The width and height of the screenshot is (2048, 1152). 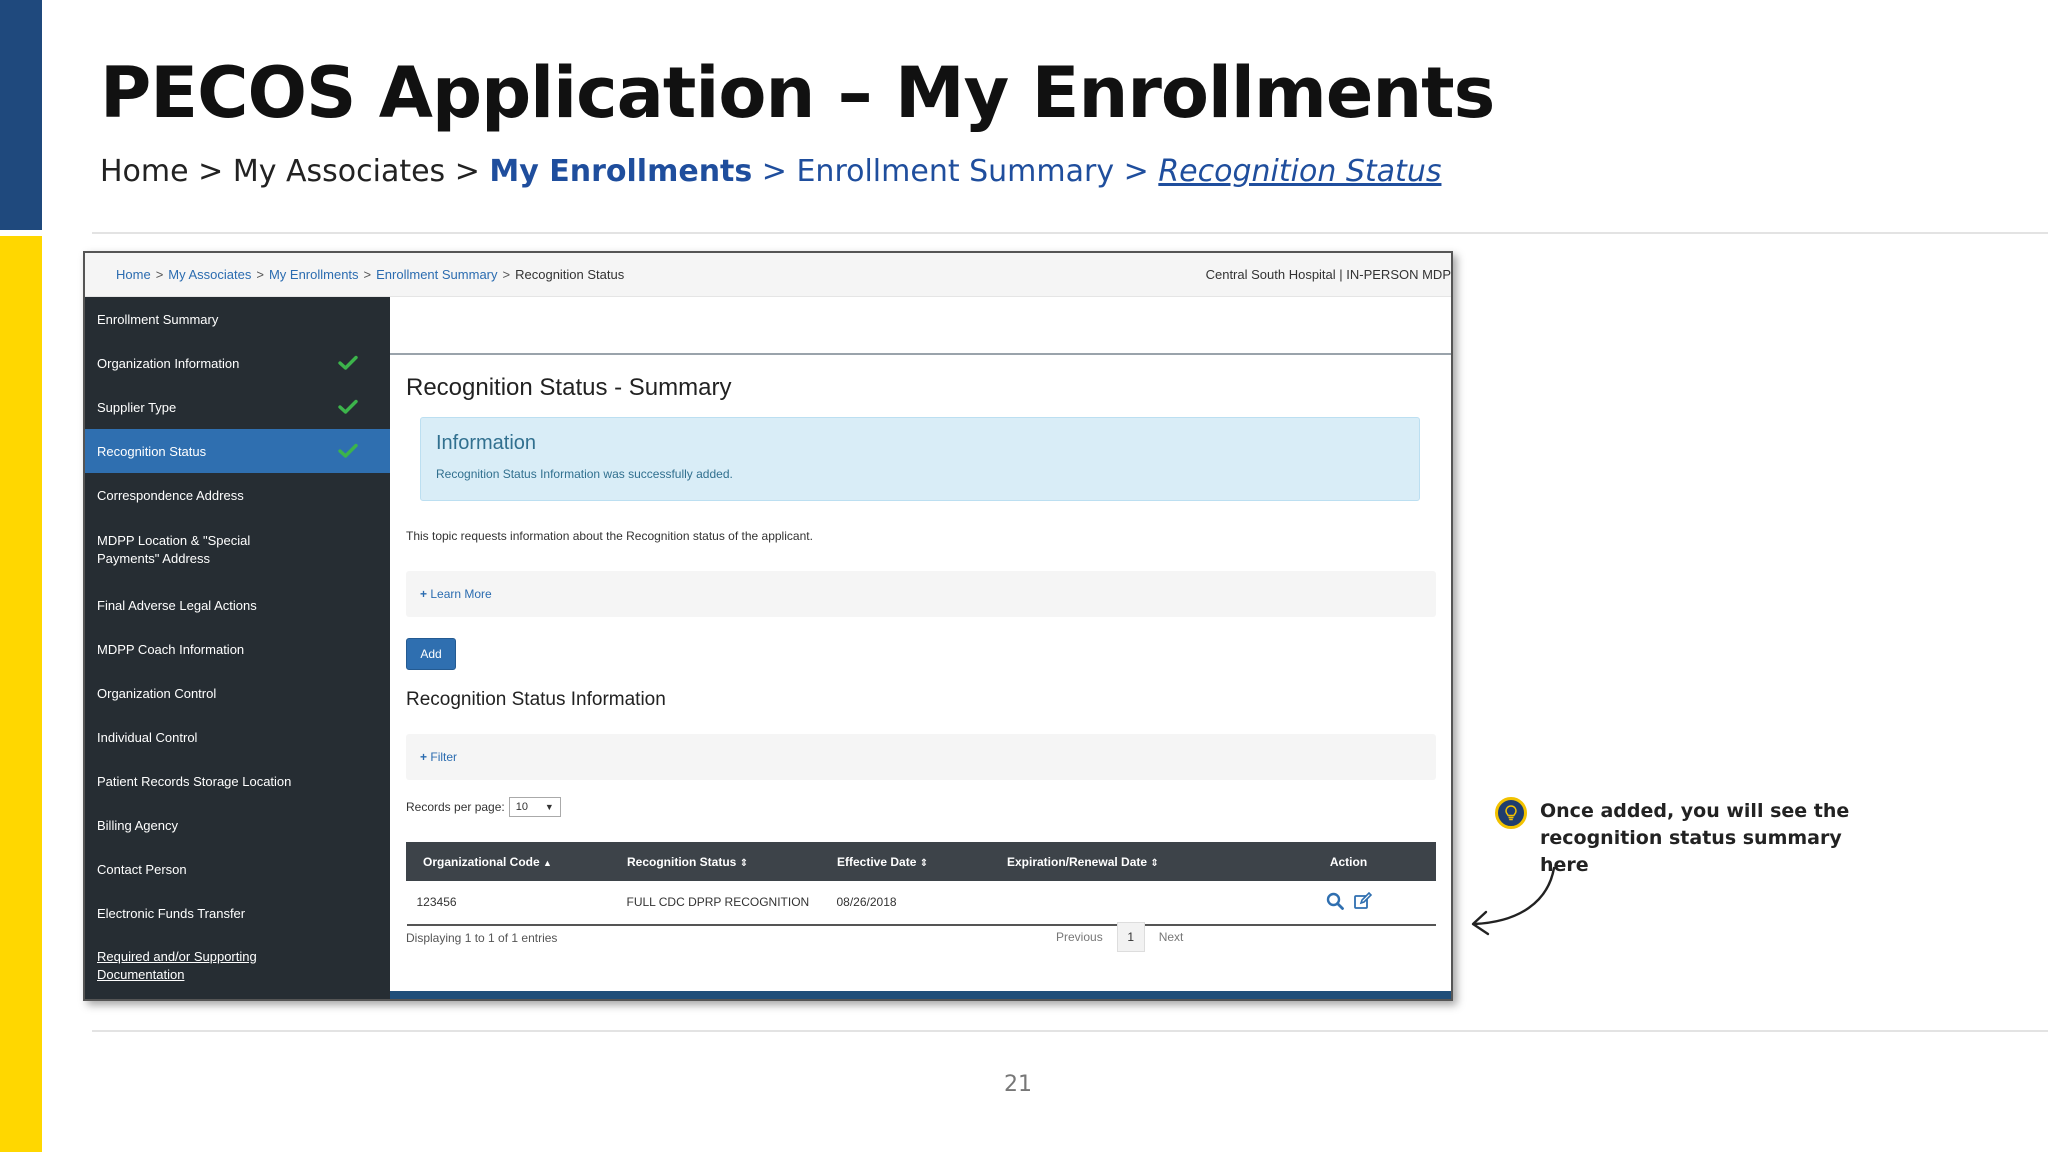 What do you see at coordinates (21, 694) in the screenshot?
I see `slide-yellow-bar` at bounding box center [21, 694].